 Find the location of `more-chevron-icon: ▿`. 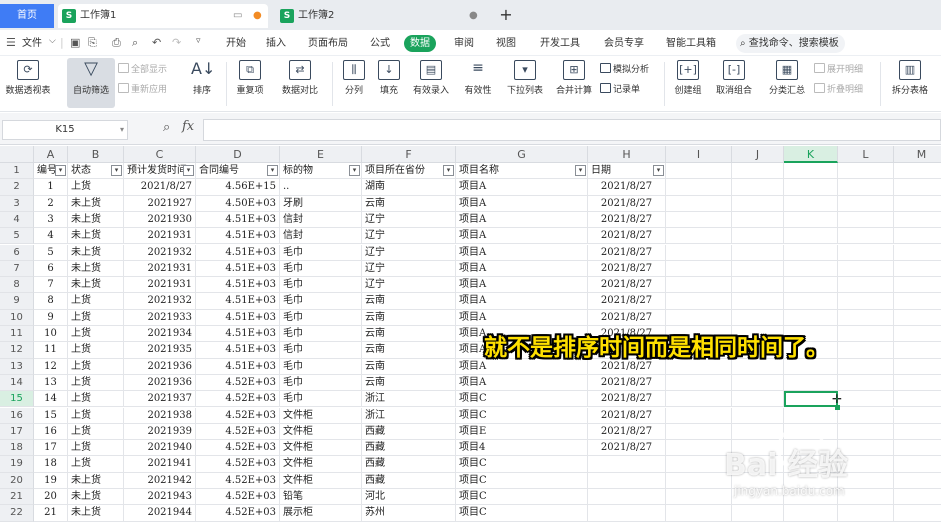

more-chevron-icon: ▿ is located at coordinates (198, 41).